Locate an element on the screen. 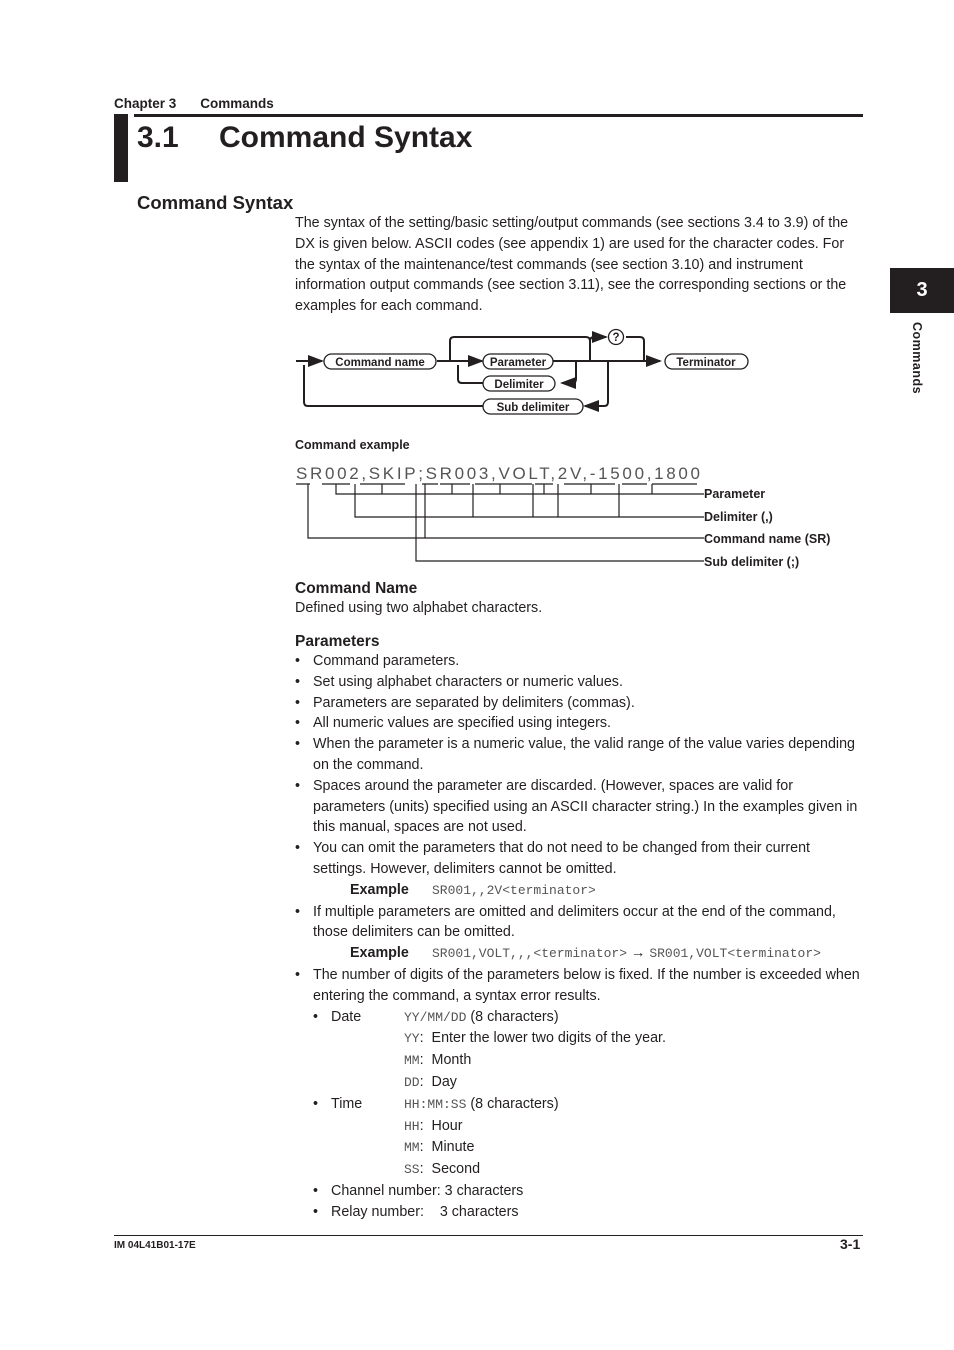 This screenshot has height=1350, width=954. annotation-parameter: Parameter is located at coordinates (734, 494).